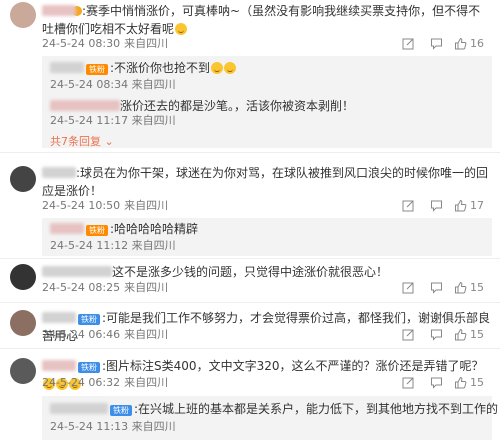 The image size is (500, 440). I want to click on reply-1: 铁粉:不涨价你也抢不到, so click(143, 68).